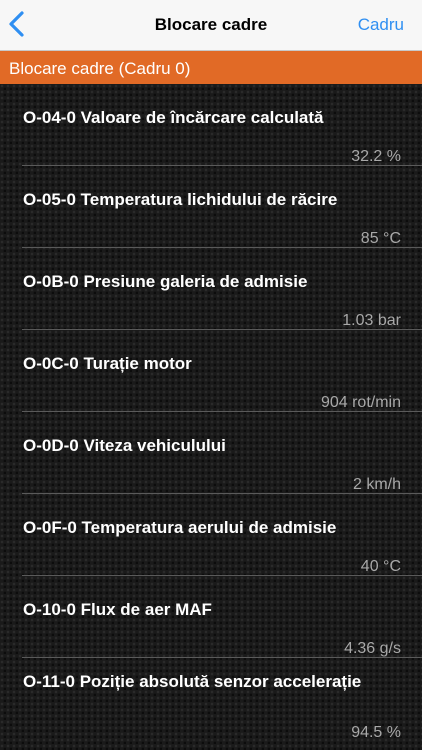 The height and width of the screenshot is (750, 422). What do you see at coordinates (211, 25) in the screenshot?
I see `navigation-bar: Blocare cadre Cadru` at bounding box center [211, 25].